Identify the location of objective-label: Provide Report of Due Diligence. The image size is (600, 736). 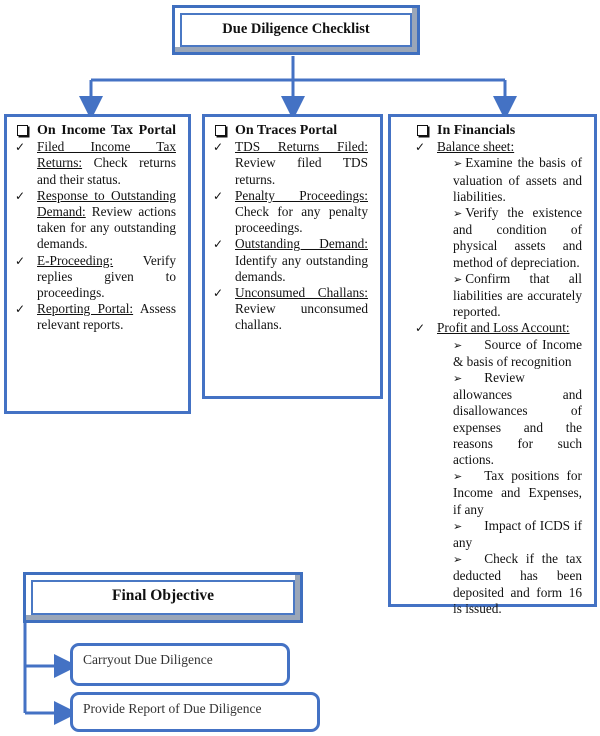
(172, 708).